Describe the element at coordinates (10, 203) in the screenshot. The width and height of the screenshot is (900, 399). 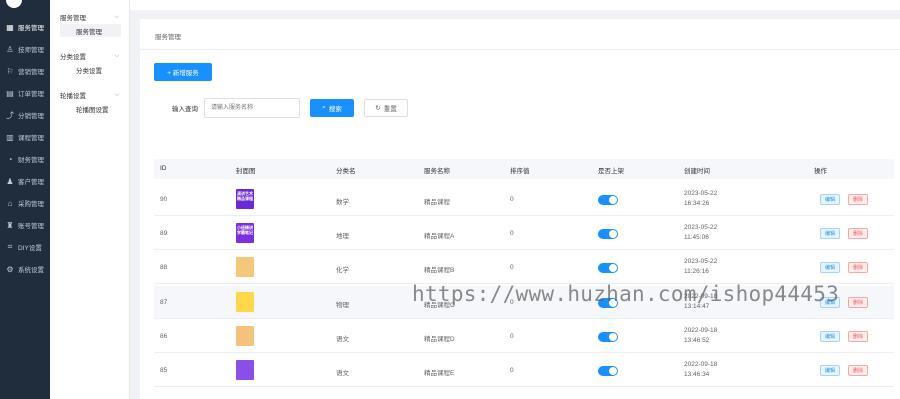
I see `cart-icon: ⌂` at that location.